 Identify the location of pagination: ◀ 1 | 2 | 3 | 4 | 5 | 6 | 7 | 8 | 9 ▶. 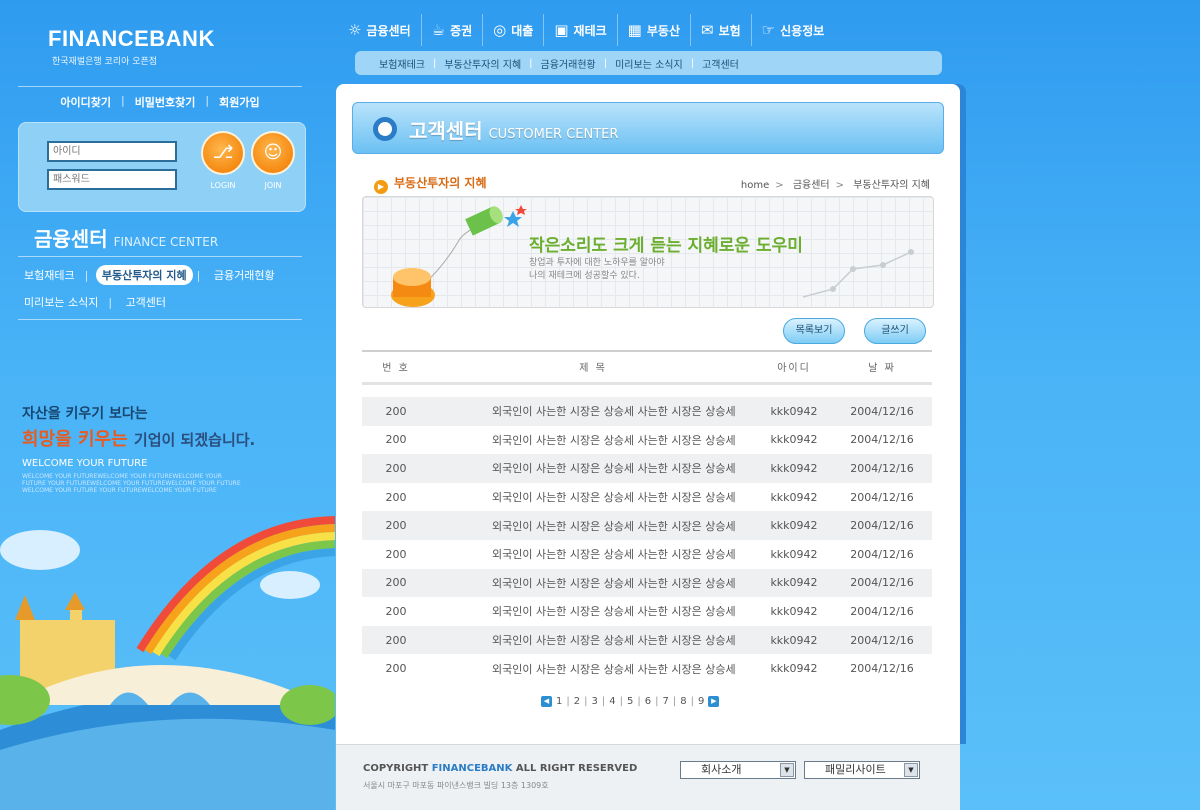
(630, 701).